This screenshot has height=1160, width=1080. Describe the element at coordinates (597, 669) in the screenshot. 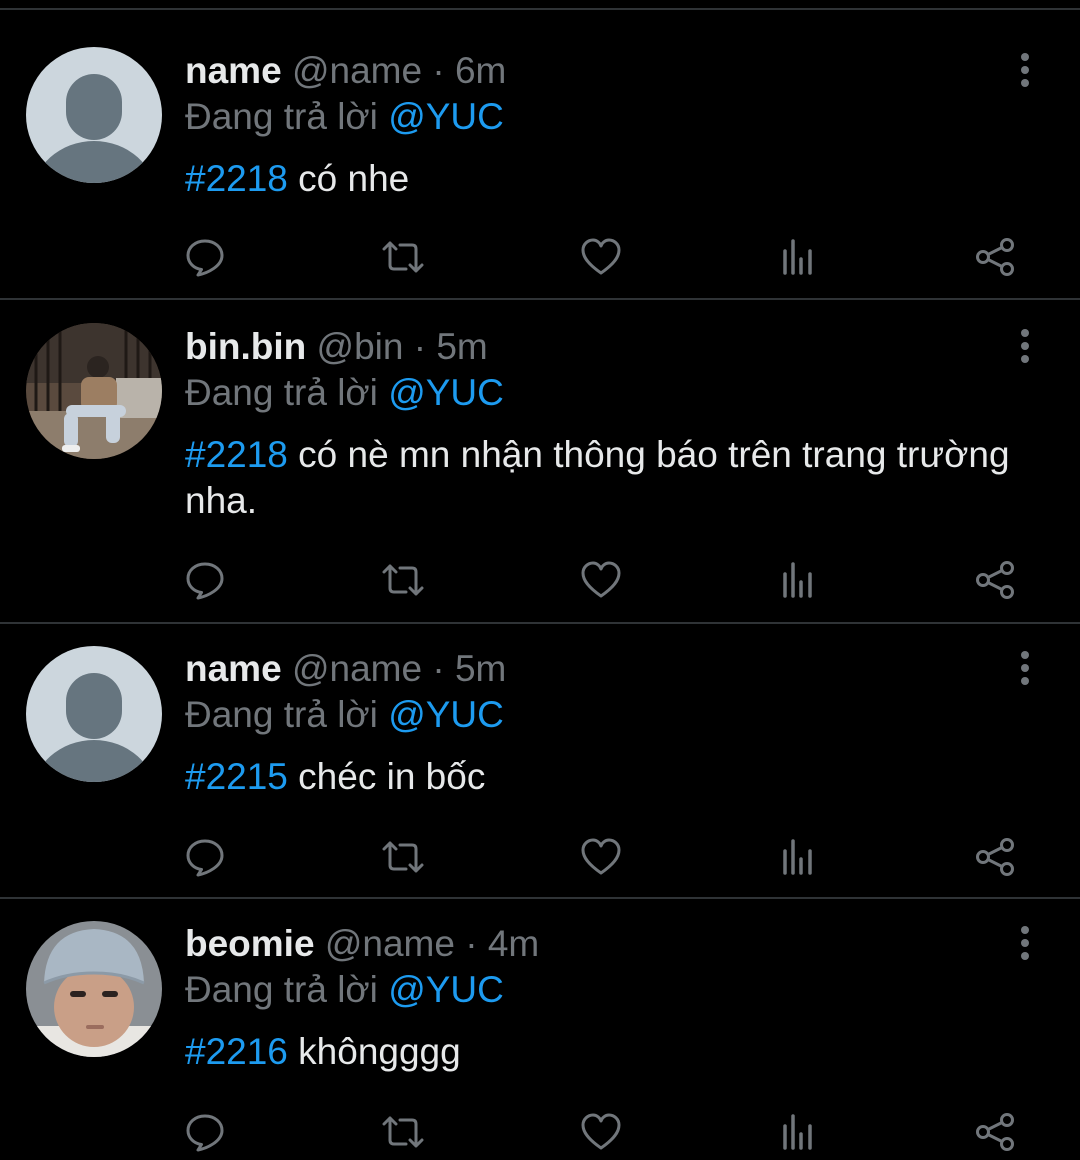

I see `tweet-header: name @name · 5m` at that location.